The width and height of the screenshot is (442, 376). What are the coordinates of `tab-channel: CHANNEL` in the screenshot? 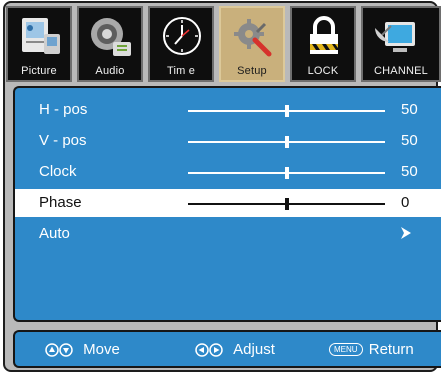 It's located at (401, 44).